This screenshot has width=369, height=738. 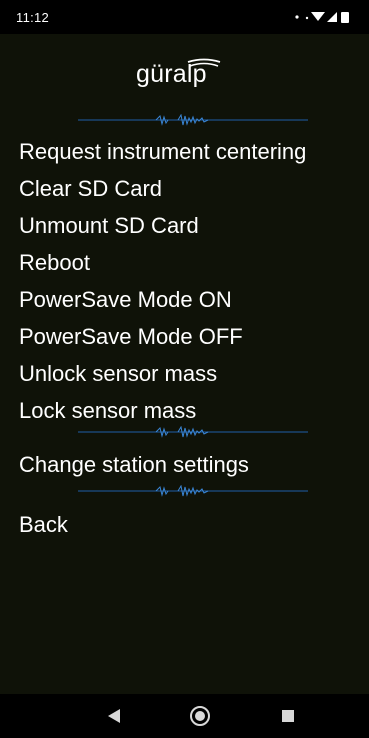 What do you see at coordinates (307, 18) in the screenshot?
I see `small-dot-icon` at bounding box center [307, 18].